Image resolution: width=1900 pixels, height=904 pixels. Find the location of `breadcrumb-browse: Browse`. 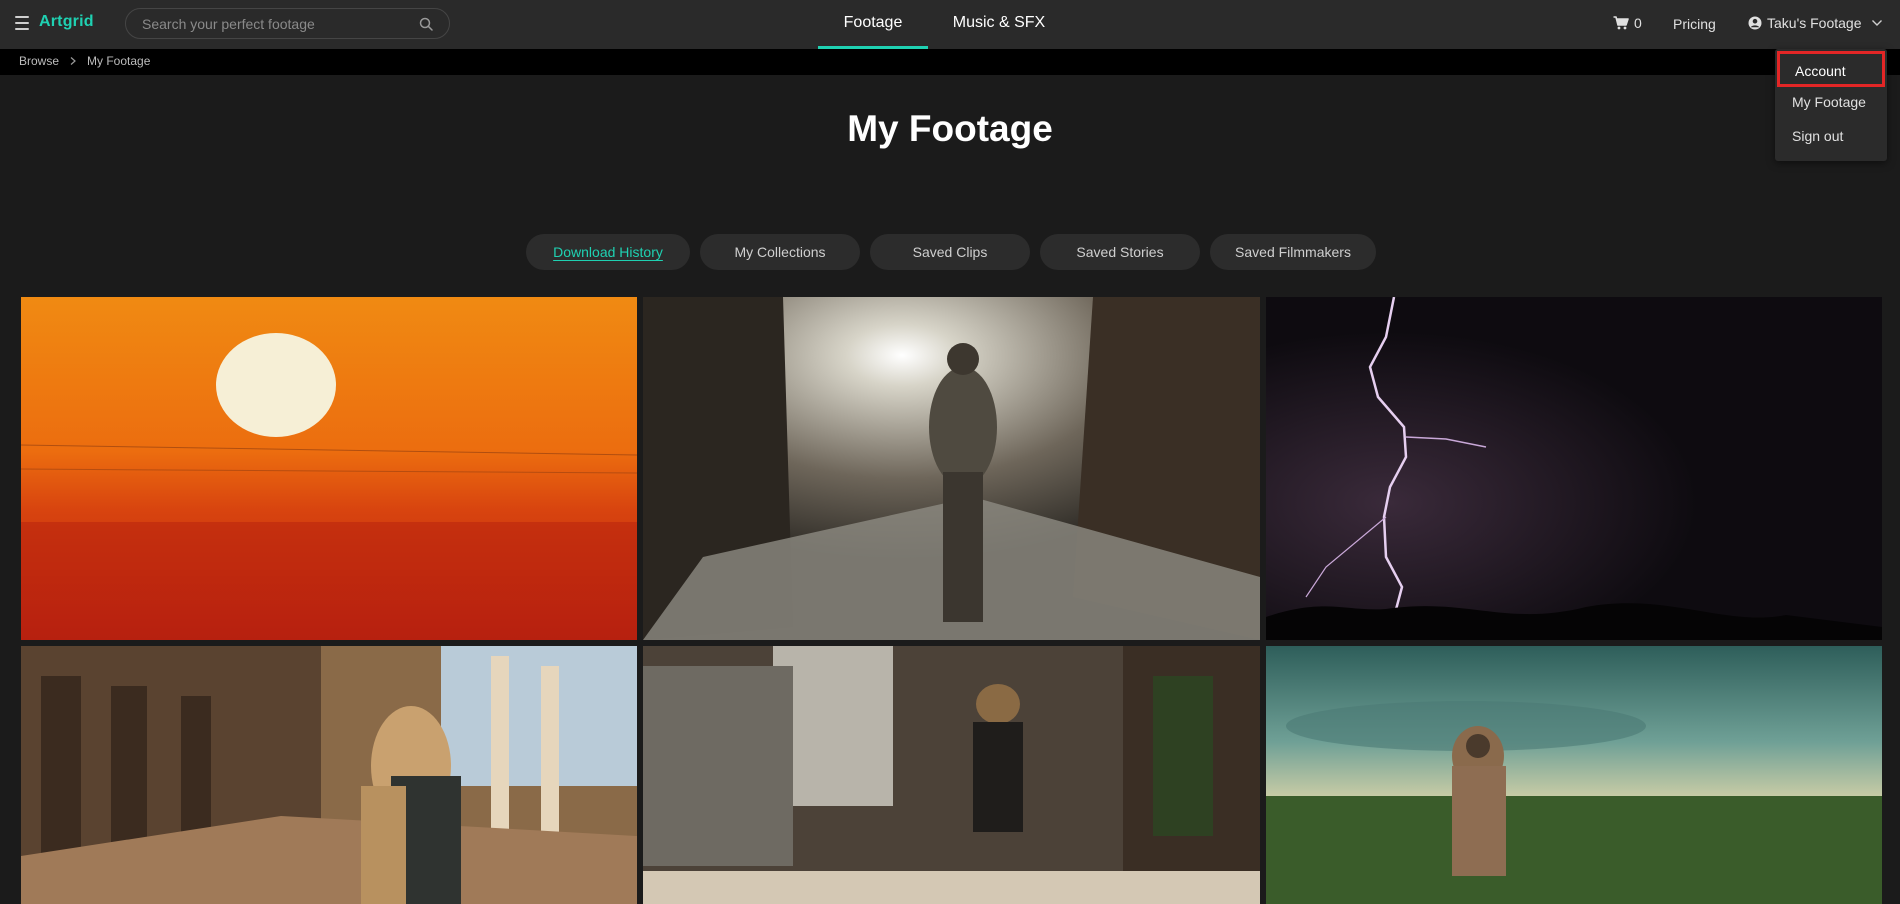

breadcrumb-browse: Browse is located at coordinates (39, 61).